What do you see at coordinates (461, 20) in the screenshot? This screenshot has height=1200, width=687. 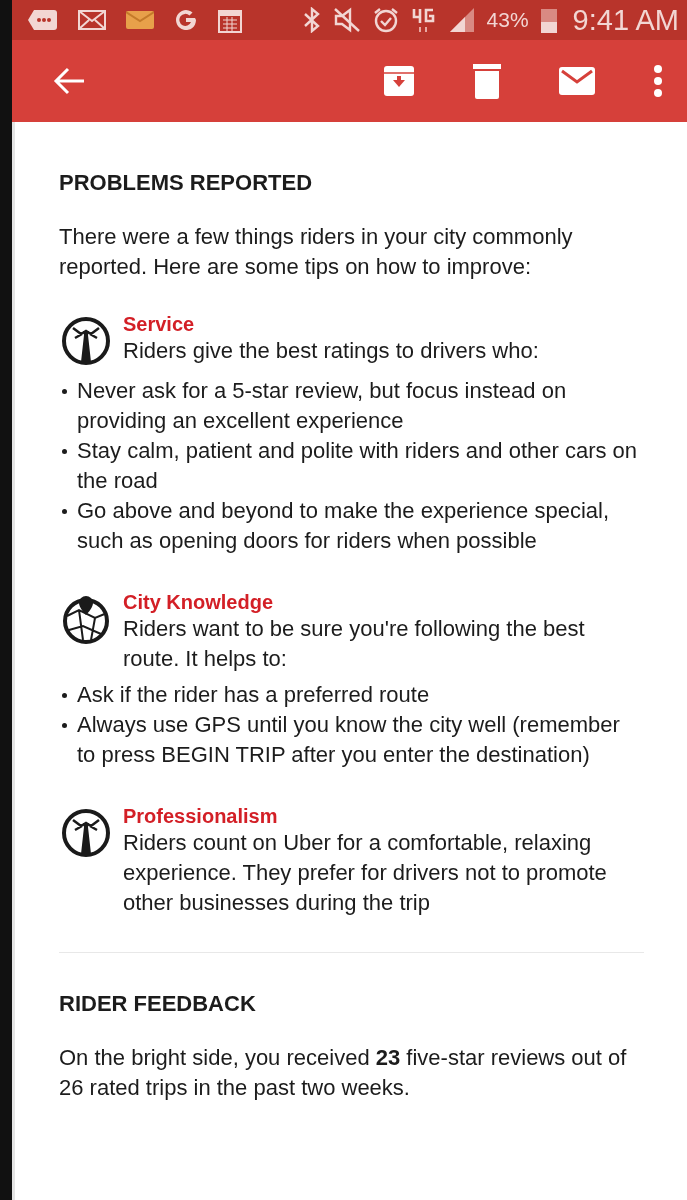 I see `signal-icon` at bounding box center [461, 20].